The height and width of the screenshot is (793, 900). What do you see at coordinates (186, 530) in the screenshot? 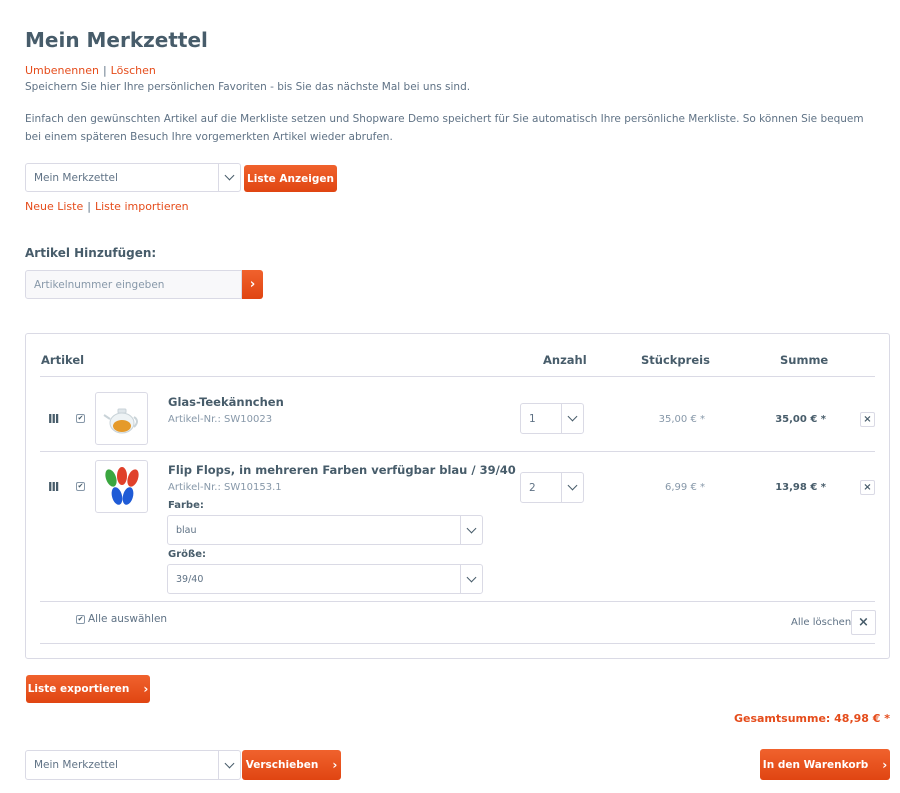
I see `color-value: blau` at bounding box center [186, 530].